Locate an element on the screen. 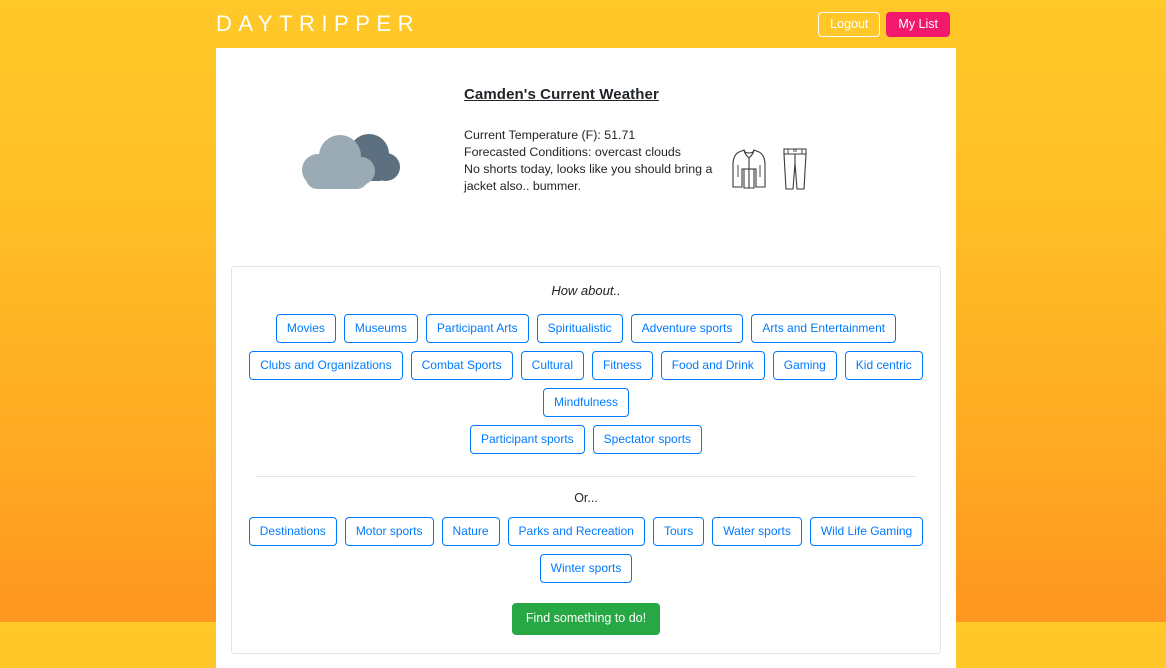 The image size is (1166, 668). category-chip: Spectator sports is located at coordinates (647, 439).